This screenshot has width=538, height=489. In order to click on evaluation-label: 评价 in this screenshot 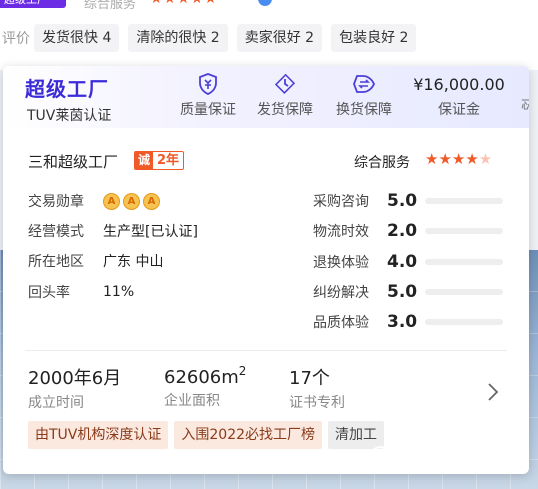, I will do `click(16, 39)`.